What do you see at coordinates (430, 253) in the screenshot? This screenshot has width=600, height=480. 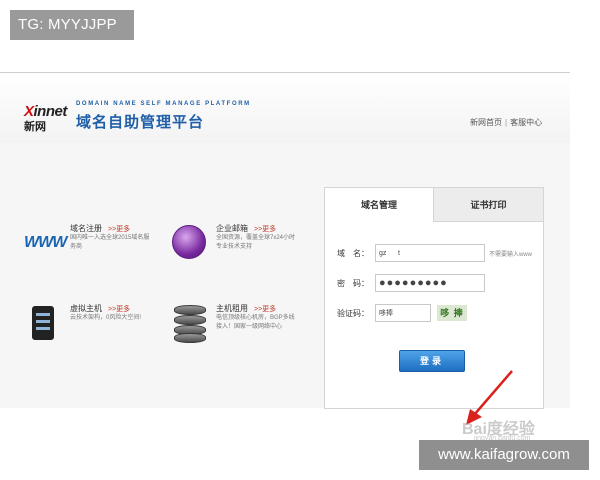 I see `domain-input` at bounding box center [430, 253].